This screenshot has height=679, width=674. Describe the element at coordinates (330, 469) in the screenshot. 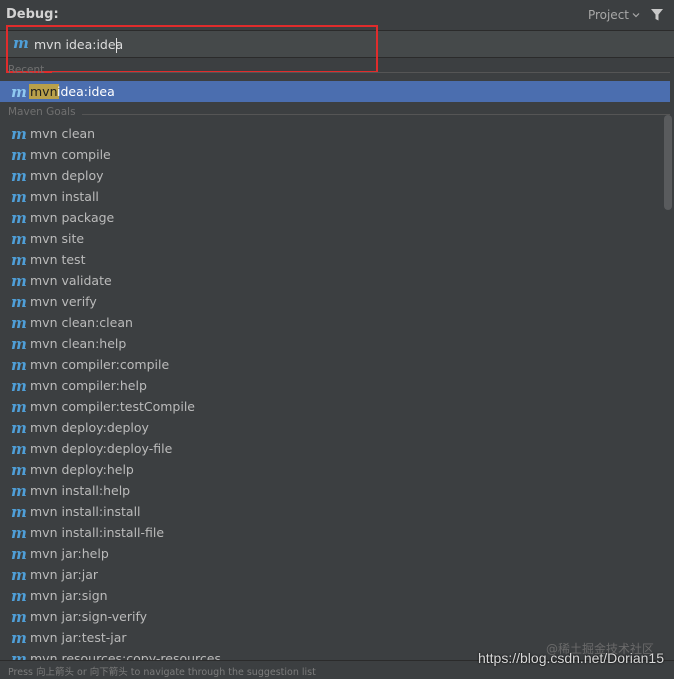

I see `maven-goal-item: m mvn deploy:help` at that location.